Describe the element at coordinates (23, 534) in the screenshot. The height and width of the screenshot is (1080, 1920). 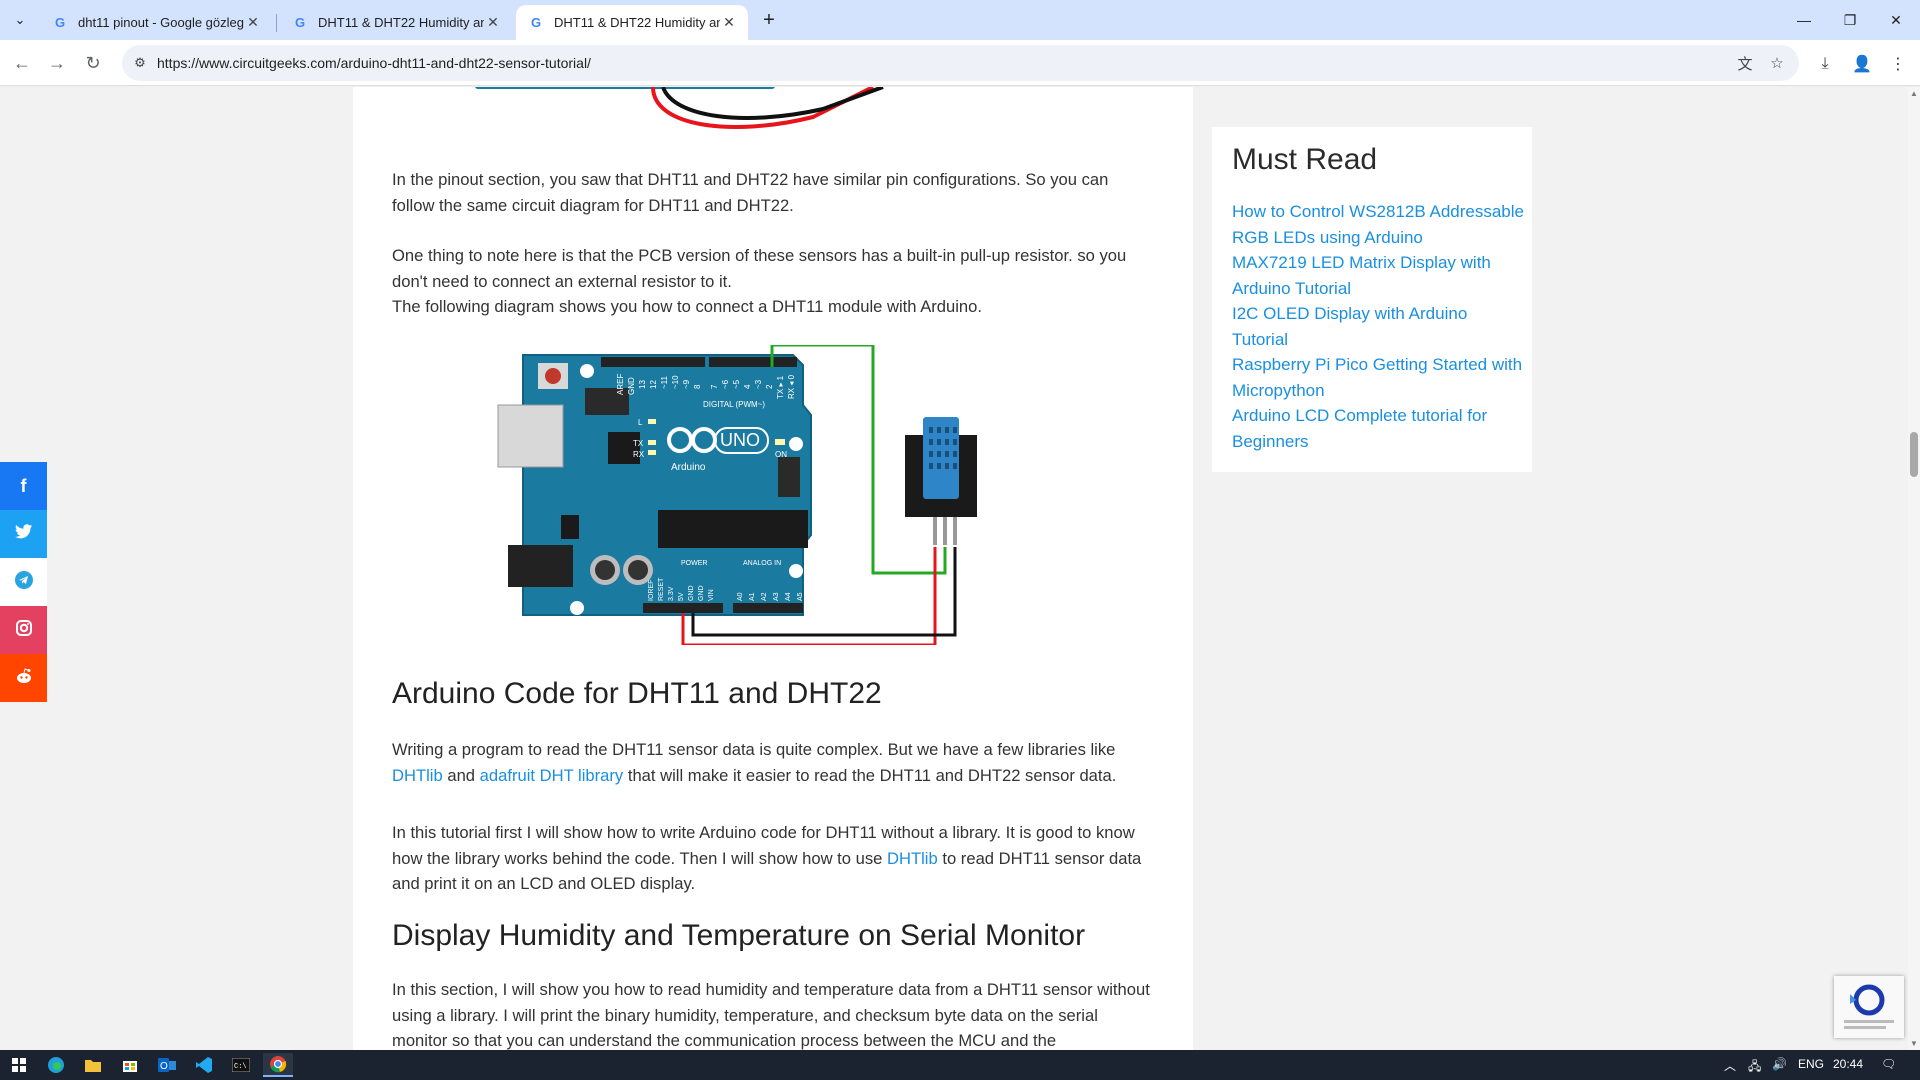
I see `share-twitter-button` at that location.